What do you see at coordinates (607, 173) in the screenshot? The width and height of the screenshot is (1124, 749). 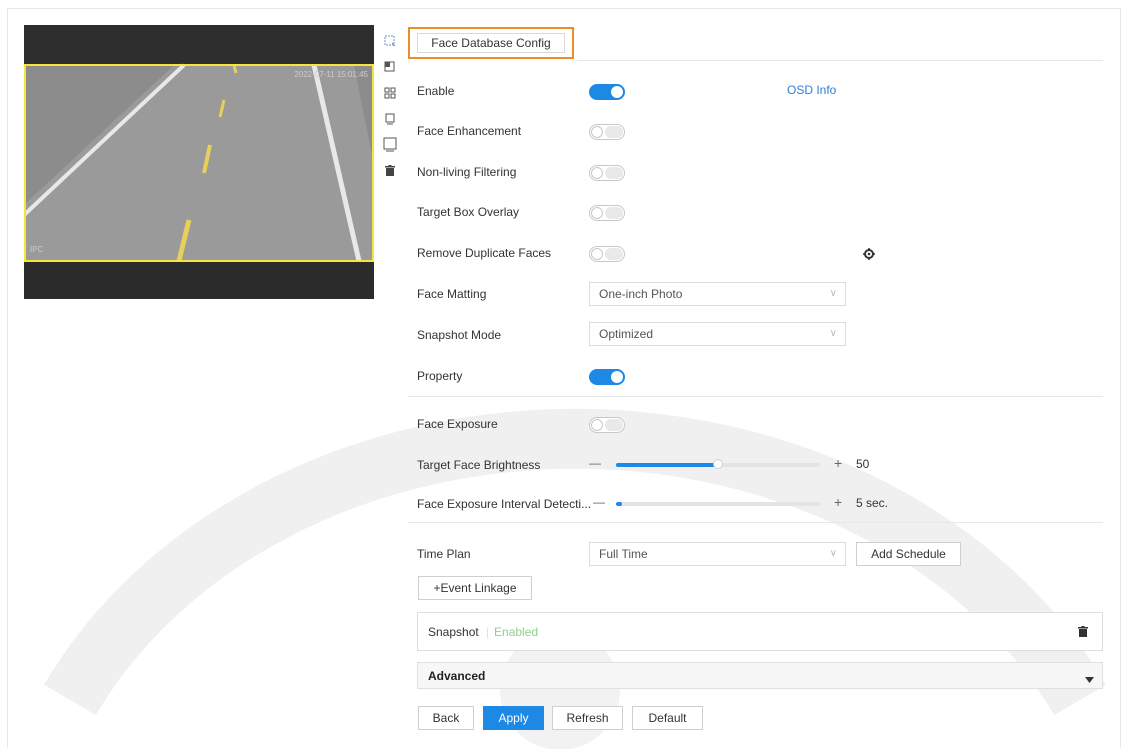 I see `nonliving-filtering-toggle` at bounding box center [607, 173].